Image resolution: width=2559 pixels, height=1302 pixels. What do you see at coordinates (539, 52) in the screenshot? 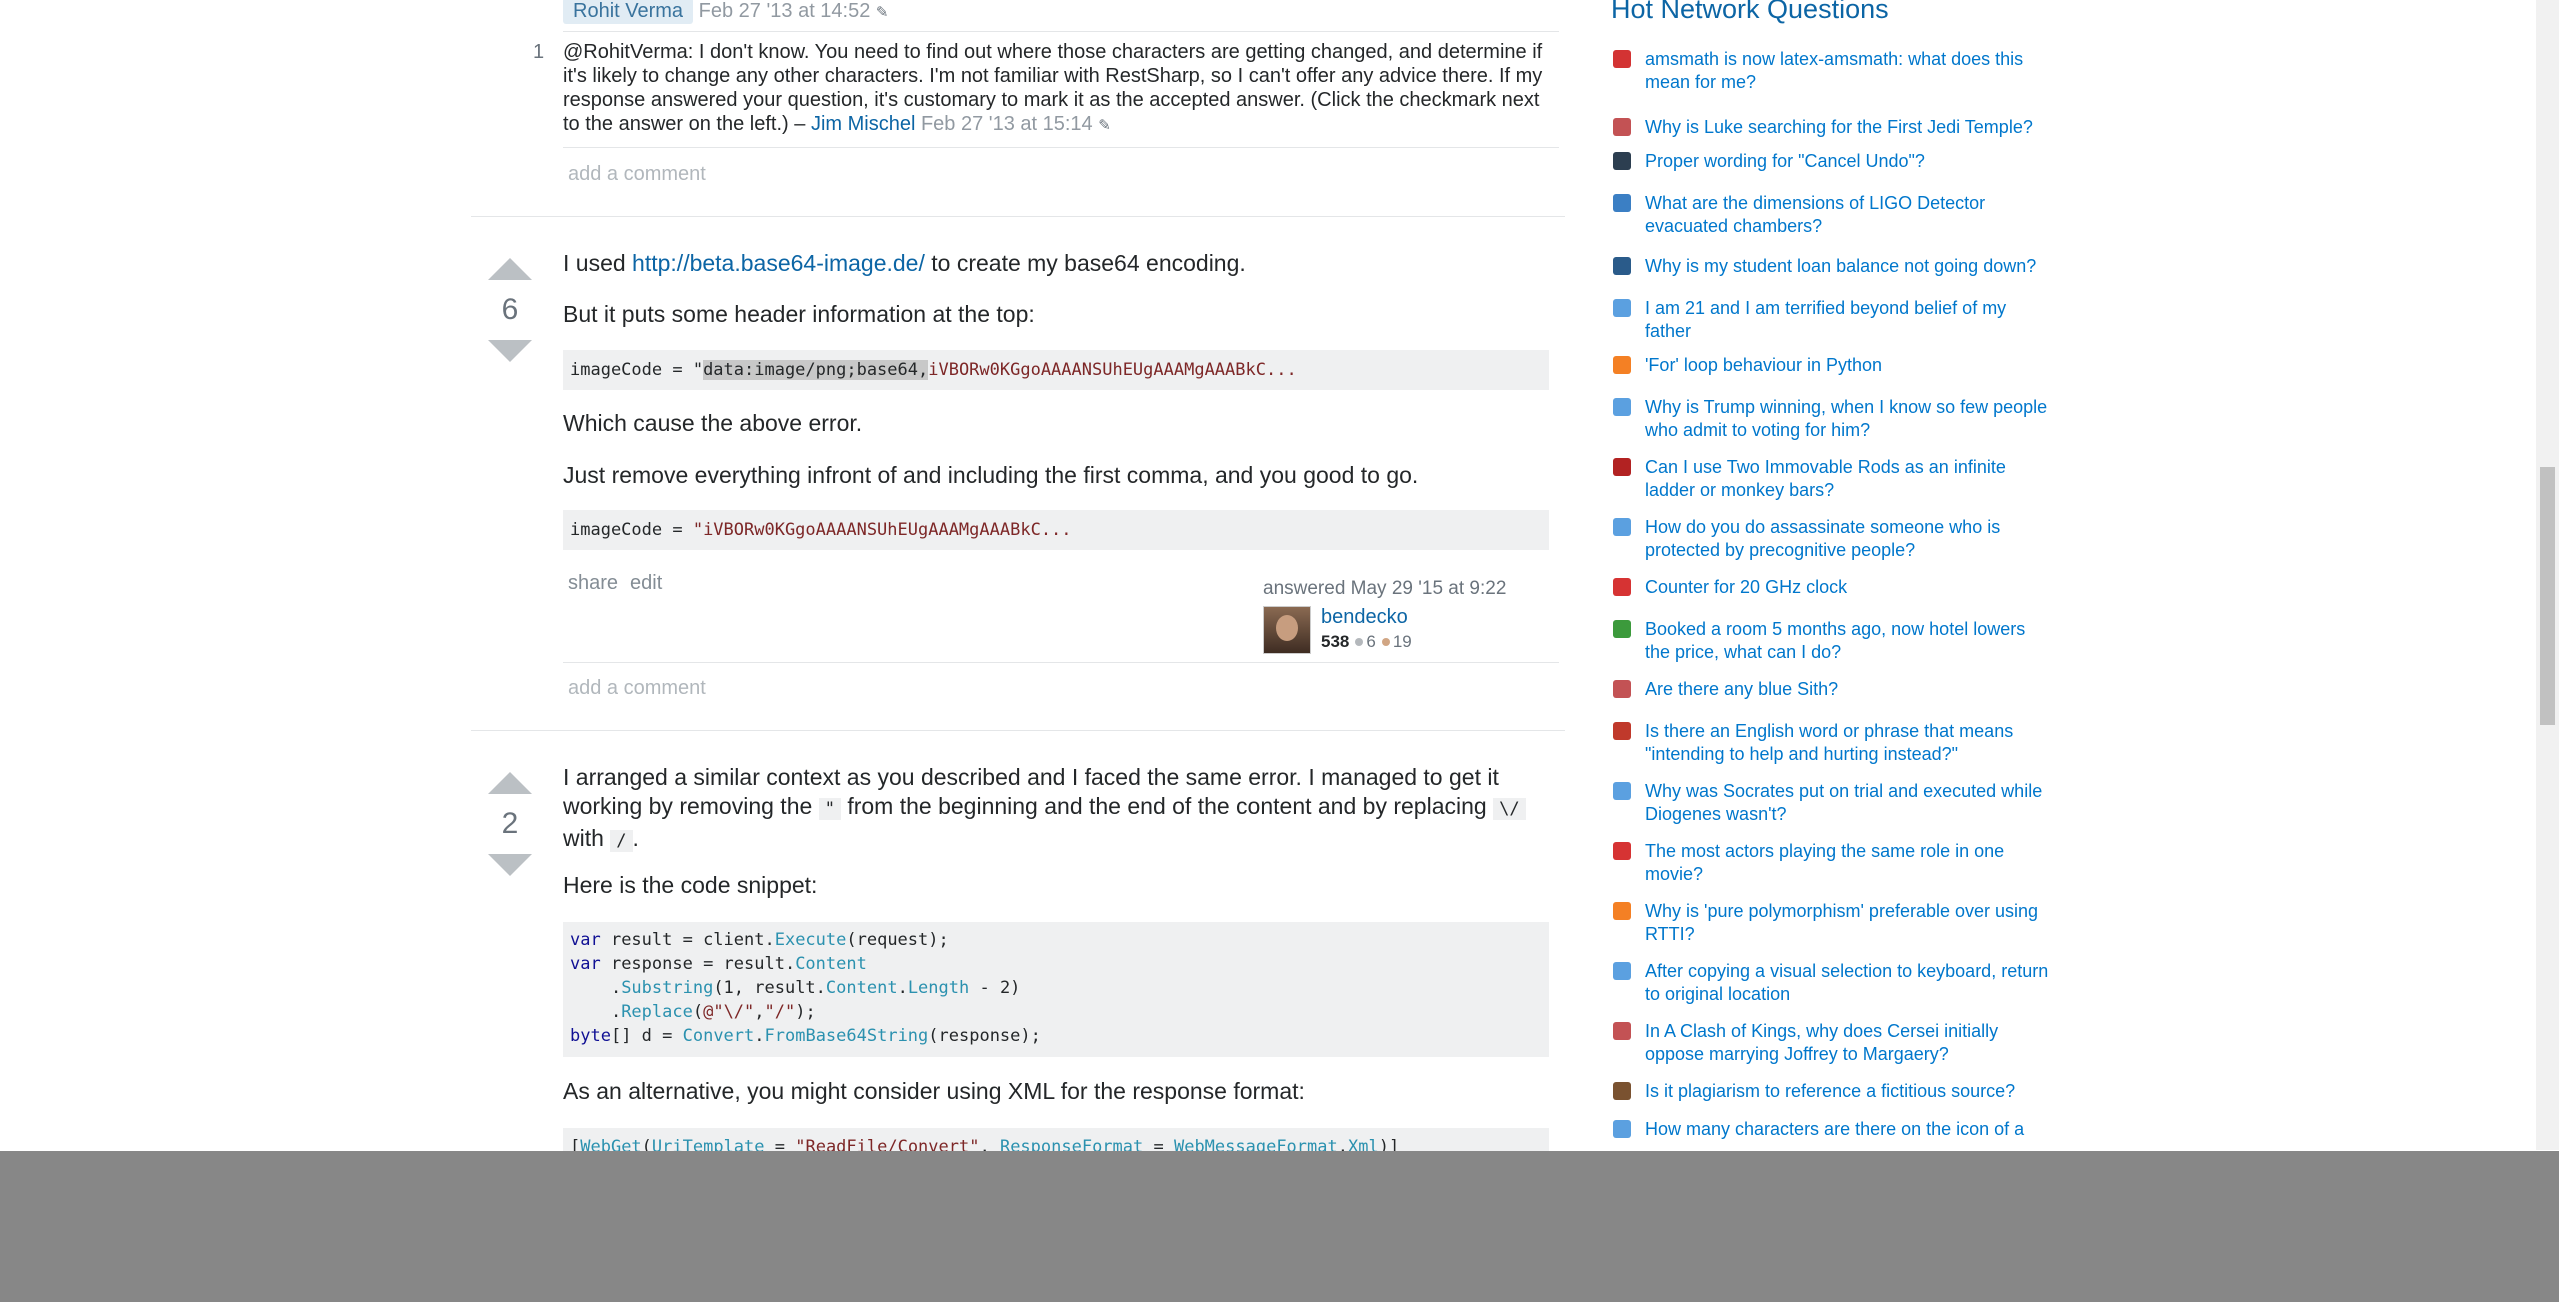
I see `comment-score: 1` at bounding box center [539, 52].